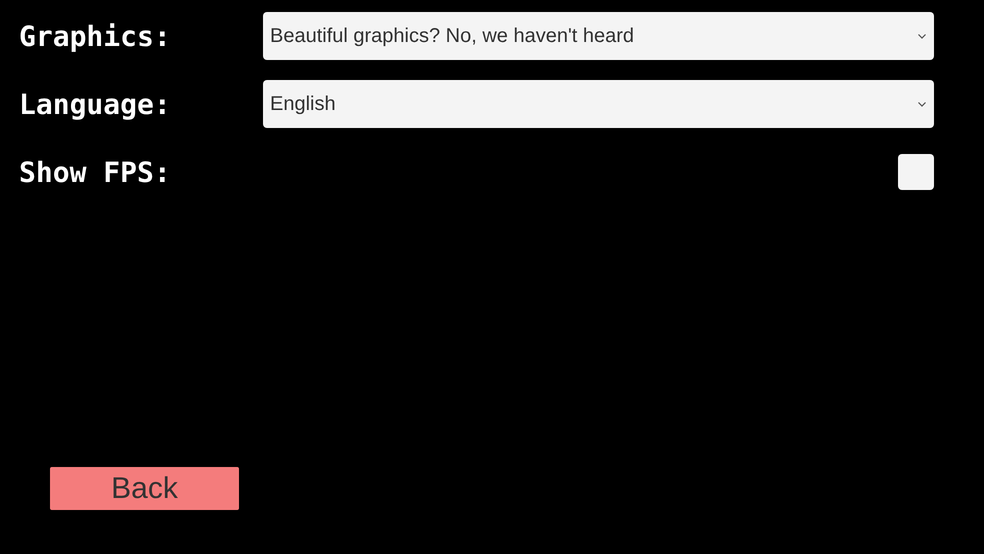 The width and height of the screenshot is (984, 554). I want to click on dropdown: English, so click(598, 104).